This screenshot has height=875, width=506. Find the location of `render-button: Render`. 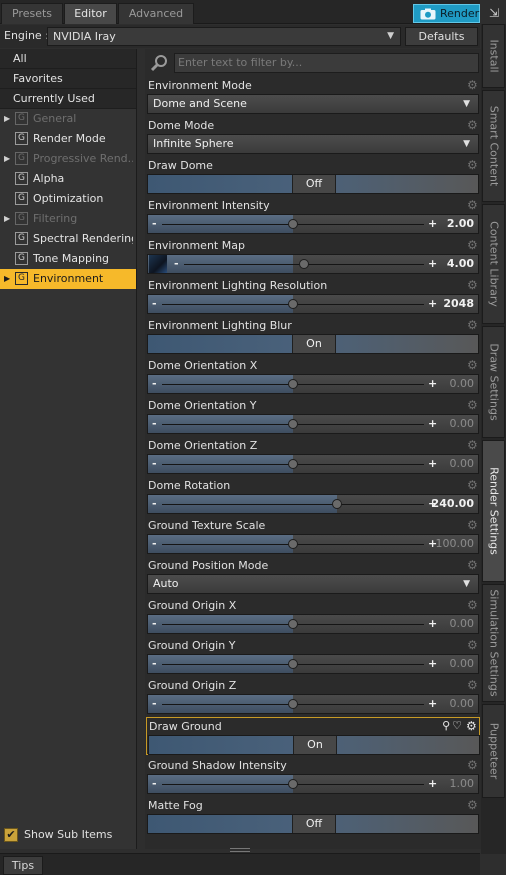

render-button: Render is located at coordinates (446, 13).